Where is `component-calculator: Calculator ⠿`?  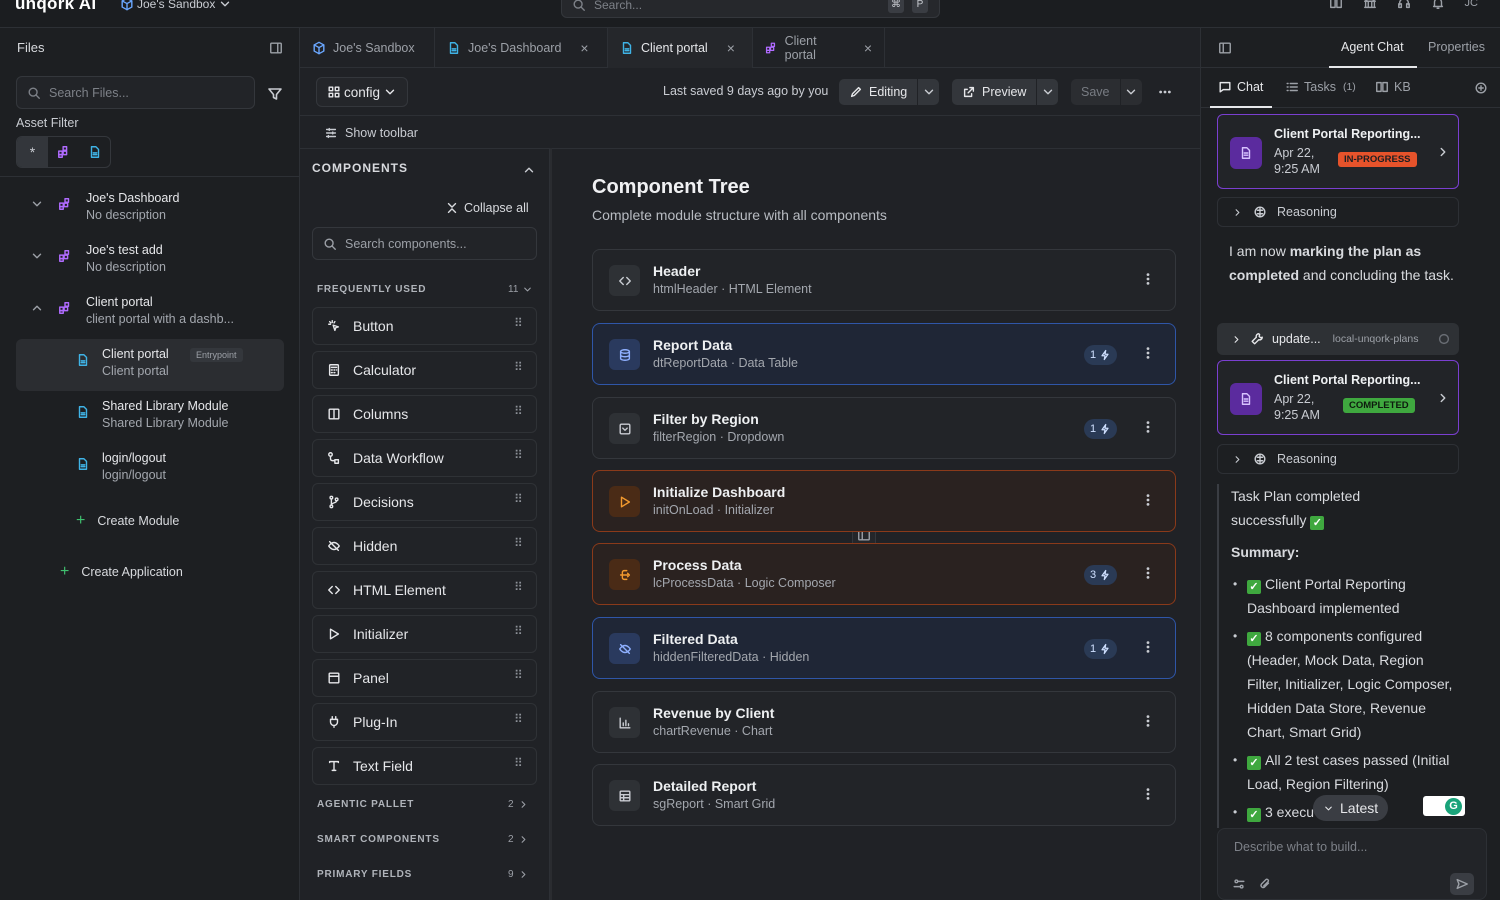 component-calculator: Calculator ⠿ is located at coordinates (424, 370).